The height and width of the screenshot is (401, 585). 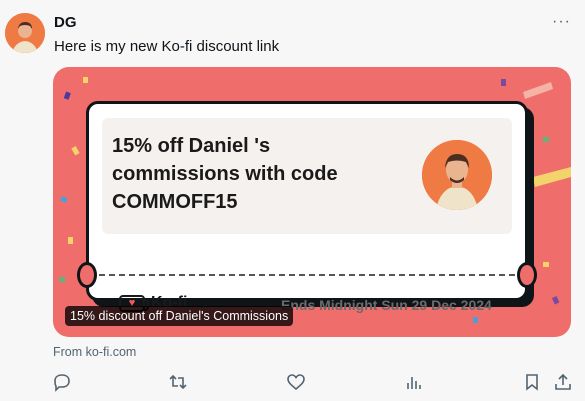 What do you see at coordinates (179, 316) in the screenshot?
I see `card-caption: 15% discount off Daniel's Commissions` at bounding box center [179, 316].